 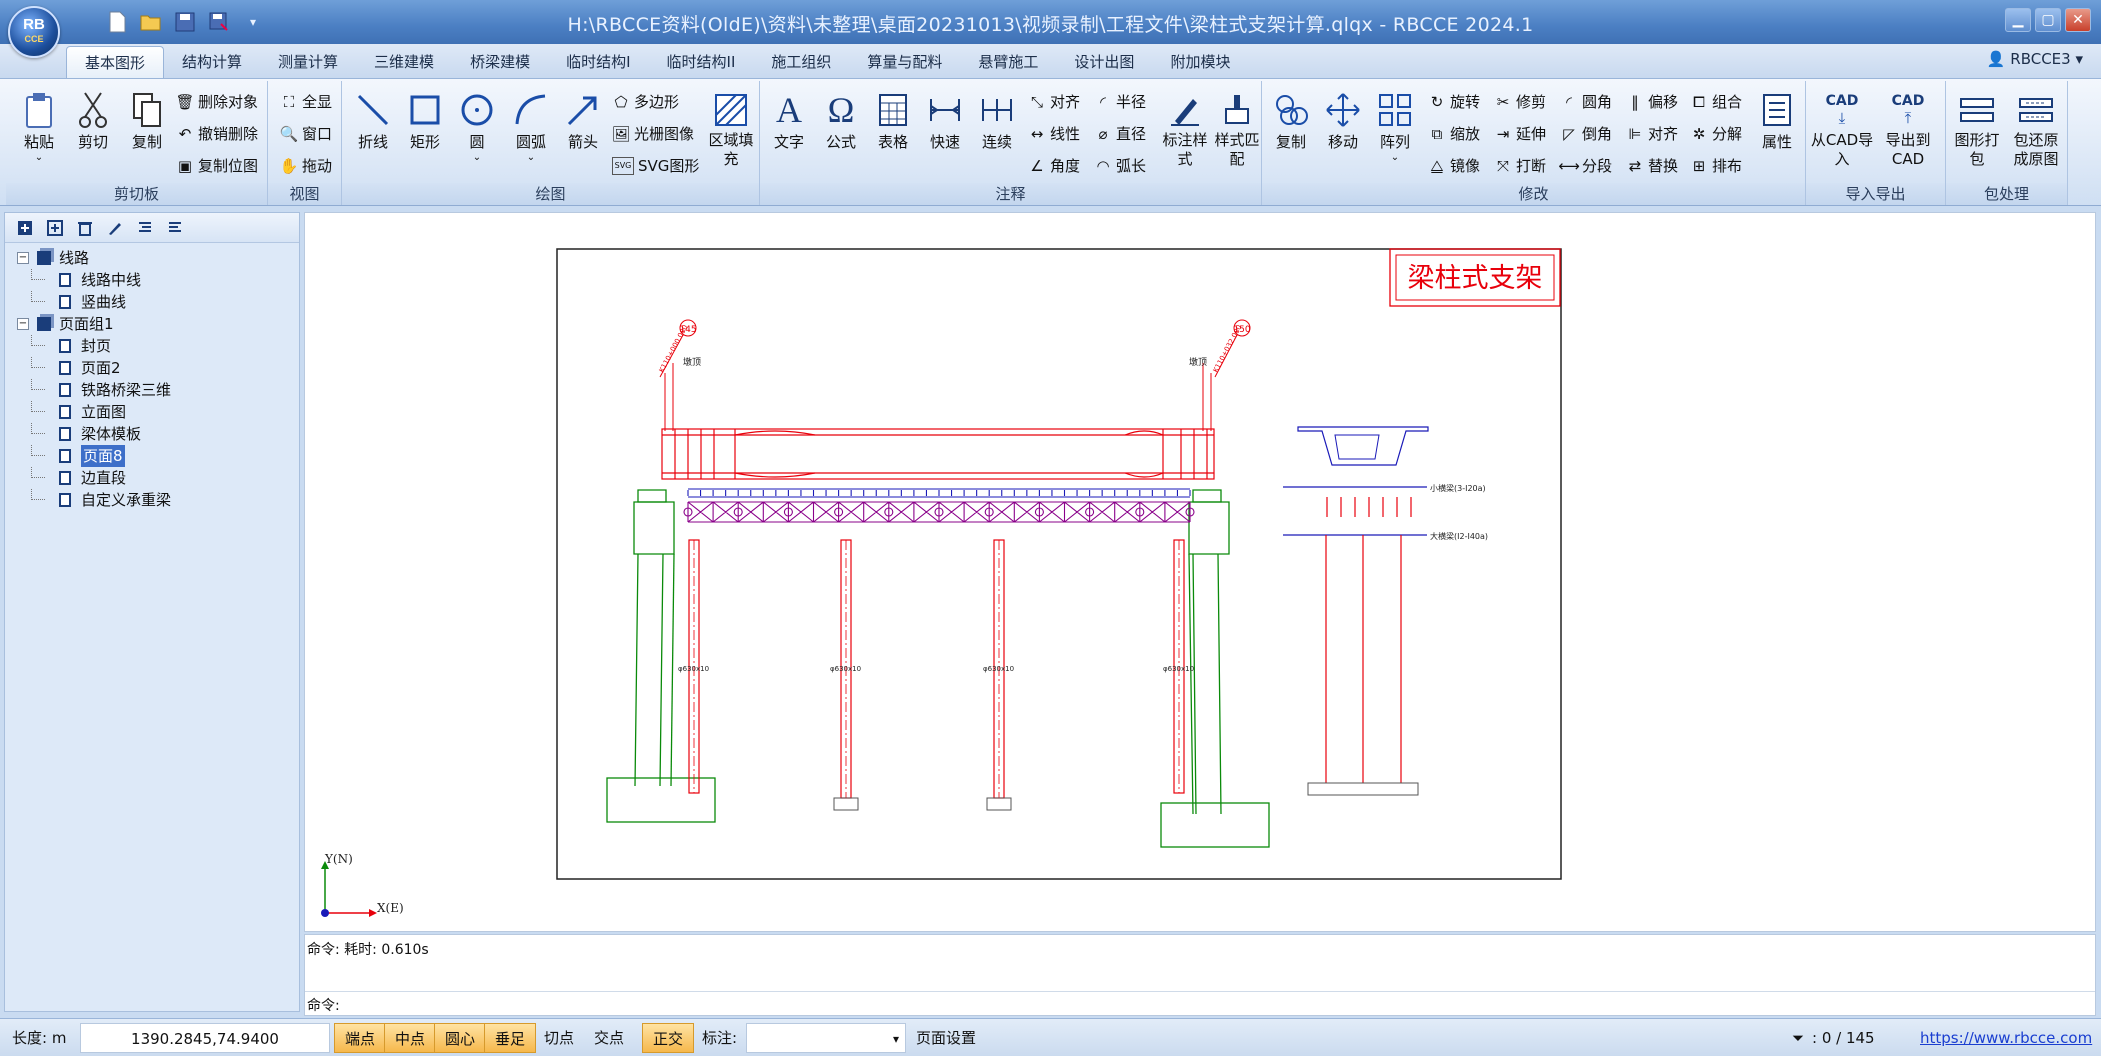 What do you see at coordinates (1185, 129) in the screenshot?
I see `dim-style-button: 标注样式` at bounding box center [1185, 129].